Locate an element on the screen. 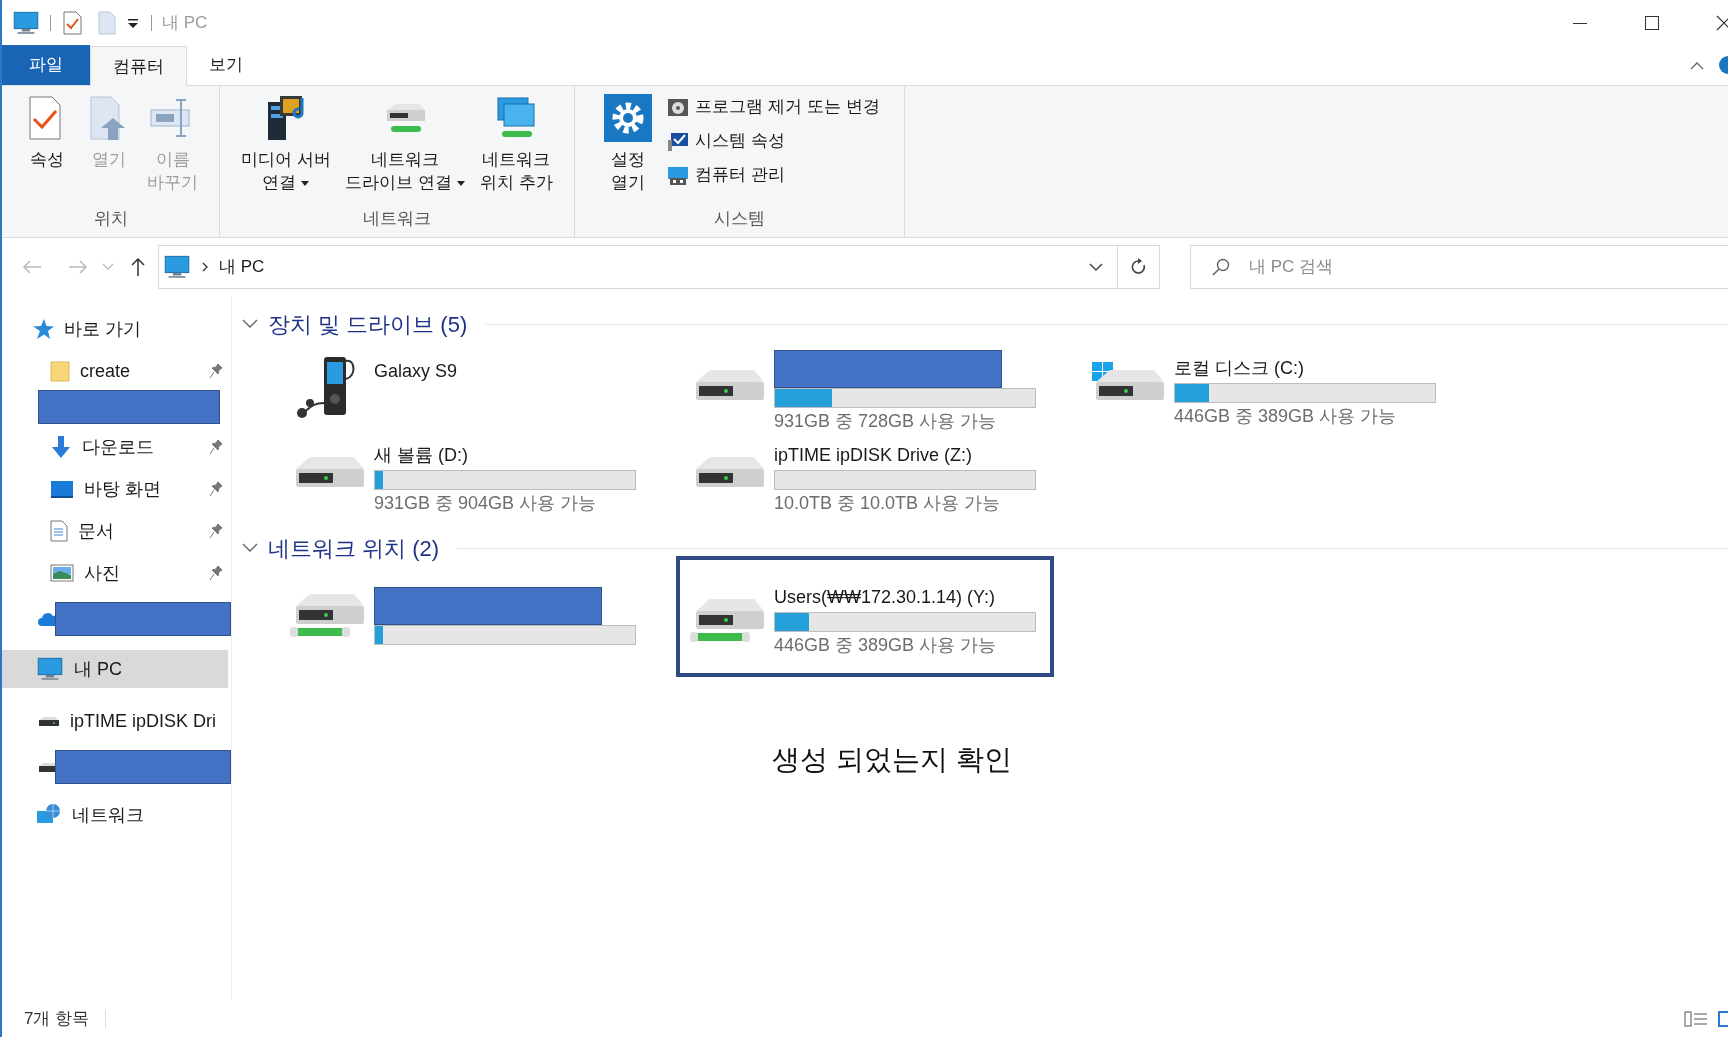  close-icon is located at coordinates (1722, 22).